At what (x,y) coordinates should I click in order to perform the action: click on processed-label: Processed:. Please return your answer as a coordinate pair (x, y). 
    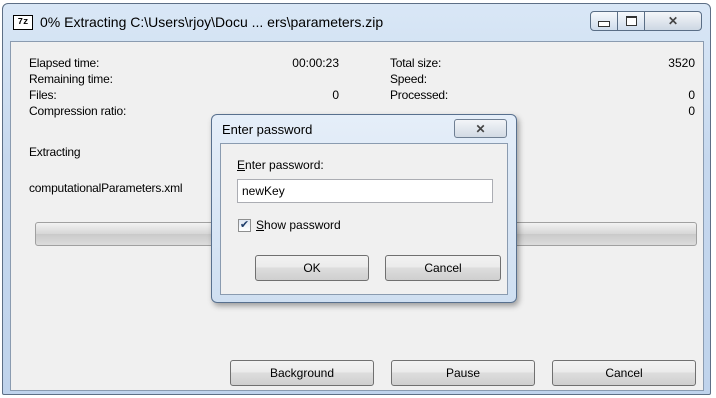
    Looking at the image, I should click on (419, 95).